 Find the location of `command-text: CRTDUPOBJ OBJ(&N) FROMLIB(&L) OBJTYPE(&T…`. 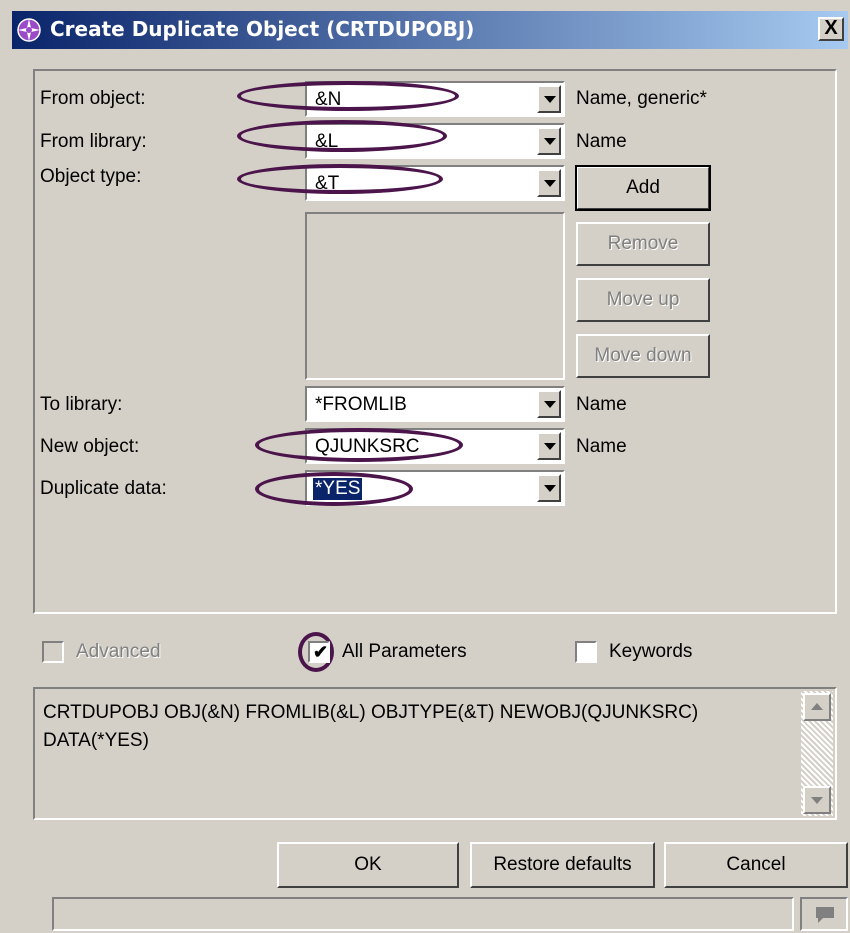

command-text: CRTDUPOBJ OBJ(&N) FROMLIB(&L) OBJTYPE(&T… is located at coordinates (371, 726).